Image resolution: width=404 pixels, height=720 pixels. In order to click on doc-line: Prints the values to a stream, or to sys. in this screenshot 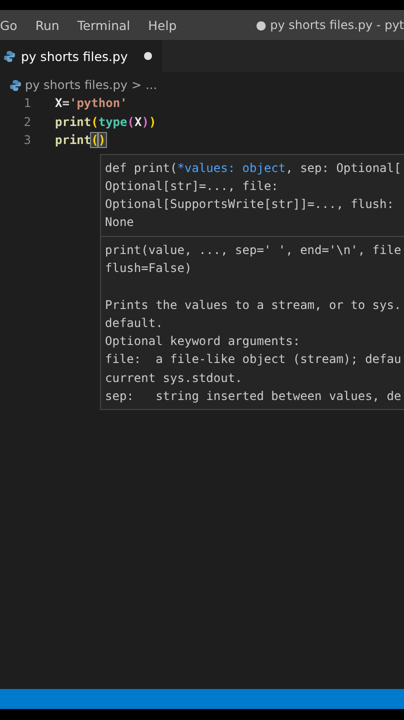, I will do `click(252, 305)`.